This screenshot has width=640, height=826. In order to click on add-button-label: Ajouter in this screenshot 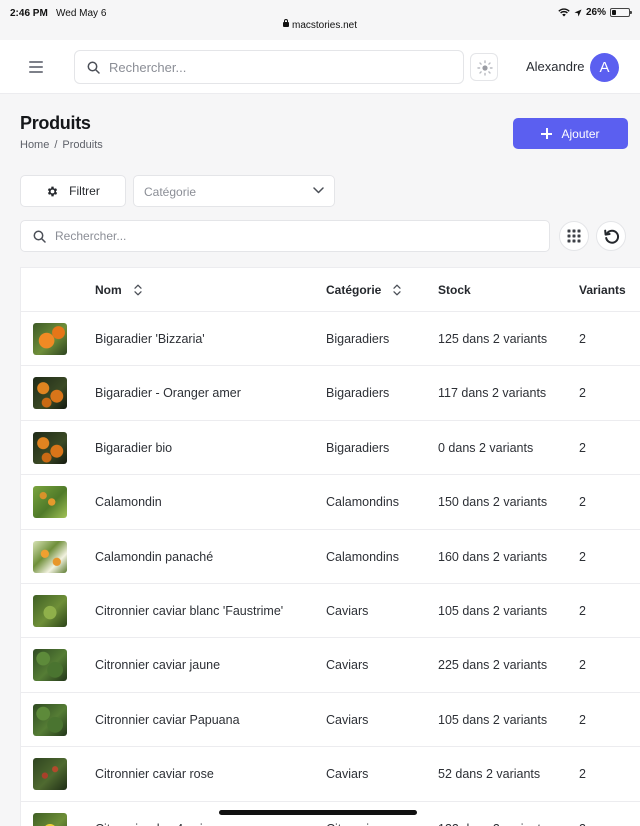, I will do `click(580, 133)`.